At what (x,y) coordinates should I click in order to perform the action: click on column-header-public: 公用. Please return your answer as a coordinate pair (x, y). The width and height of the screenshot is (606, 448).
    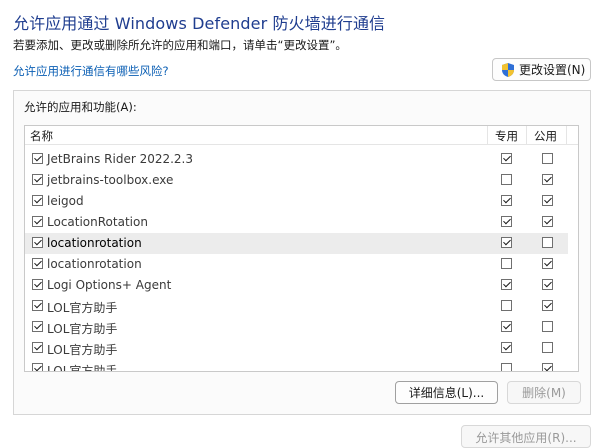
    Looking at the image, I should click on (545, 136).